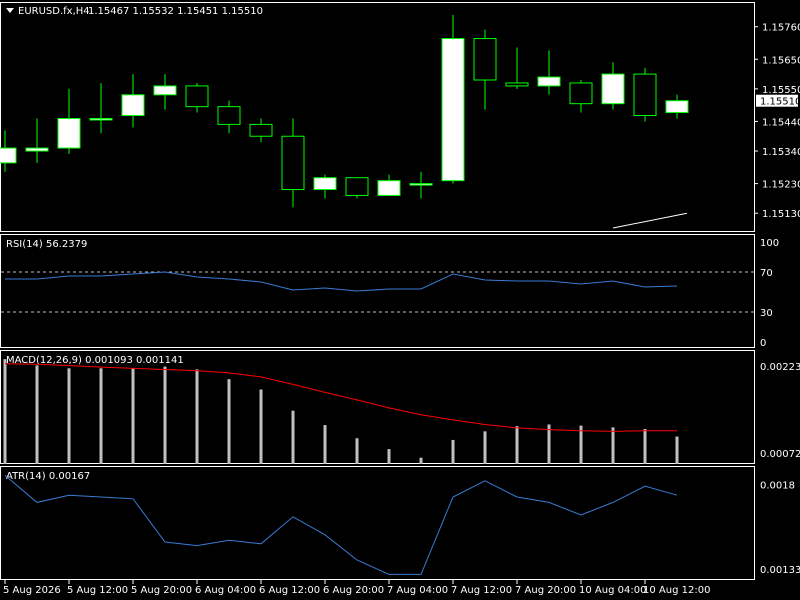  What do you see at coordinates (781, 214) in the screenshot?
I see `price-axis-label: 1.15130` at bounding box center [781, 214].